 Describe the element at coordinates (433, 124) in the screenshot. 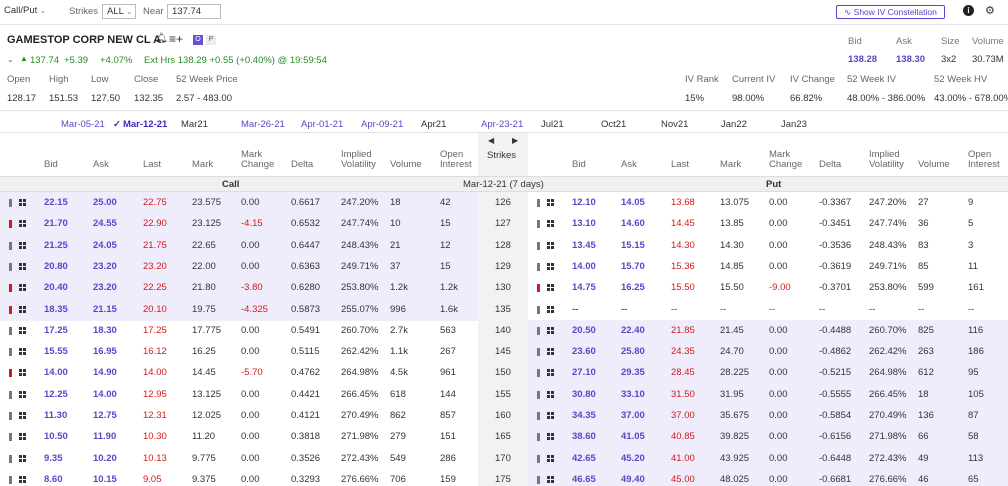

I see `expiration-tab: Apr21` at that location.